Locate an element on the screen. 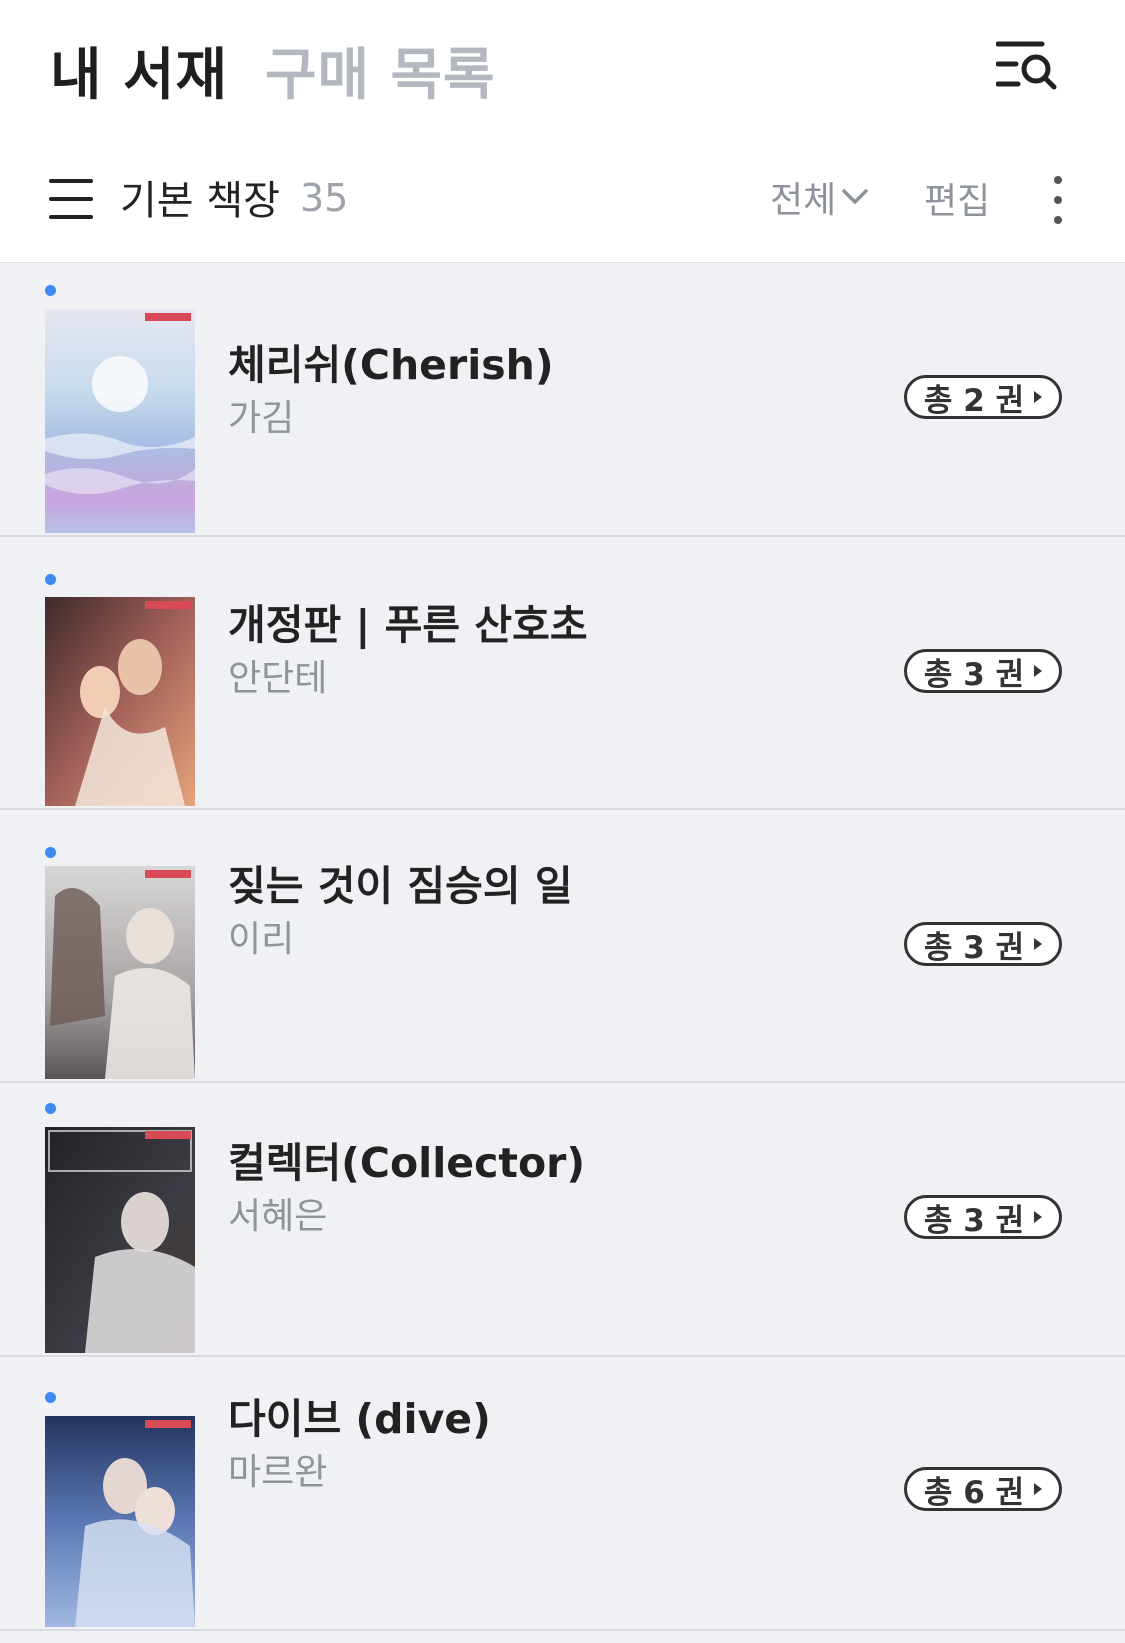 This screenshot has height=1643, width=1125. book-title: 다이브 (dive) is located at coordinates (359, 1419).